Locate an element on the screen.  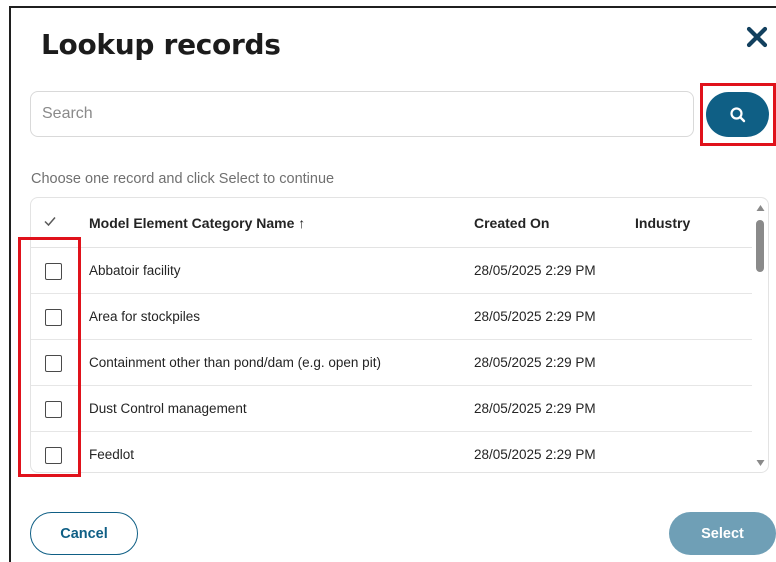
search-button is located at coordinates (737, 114).